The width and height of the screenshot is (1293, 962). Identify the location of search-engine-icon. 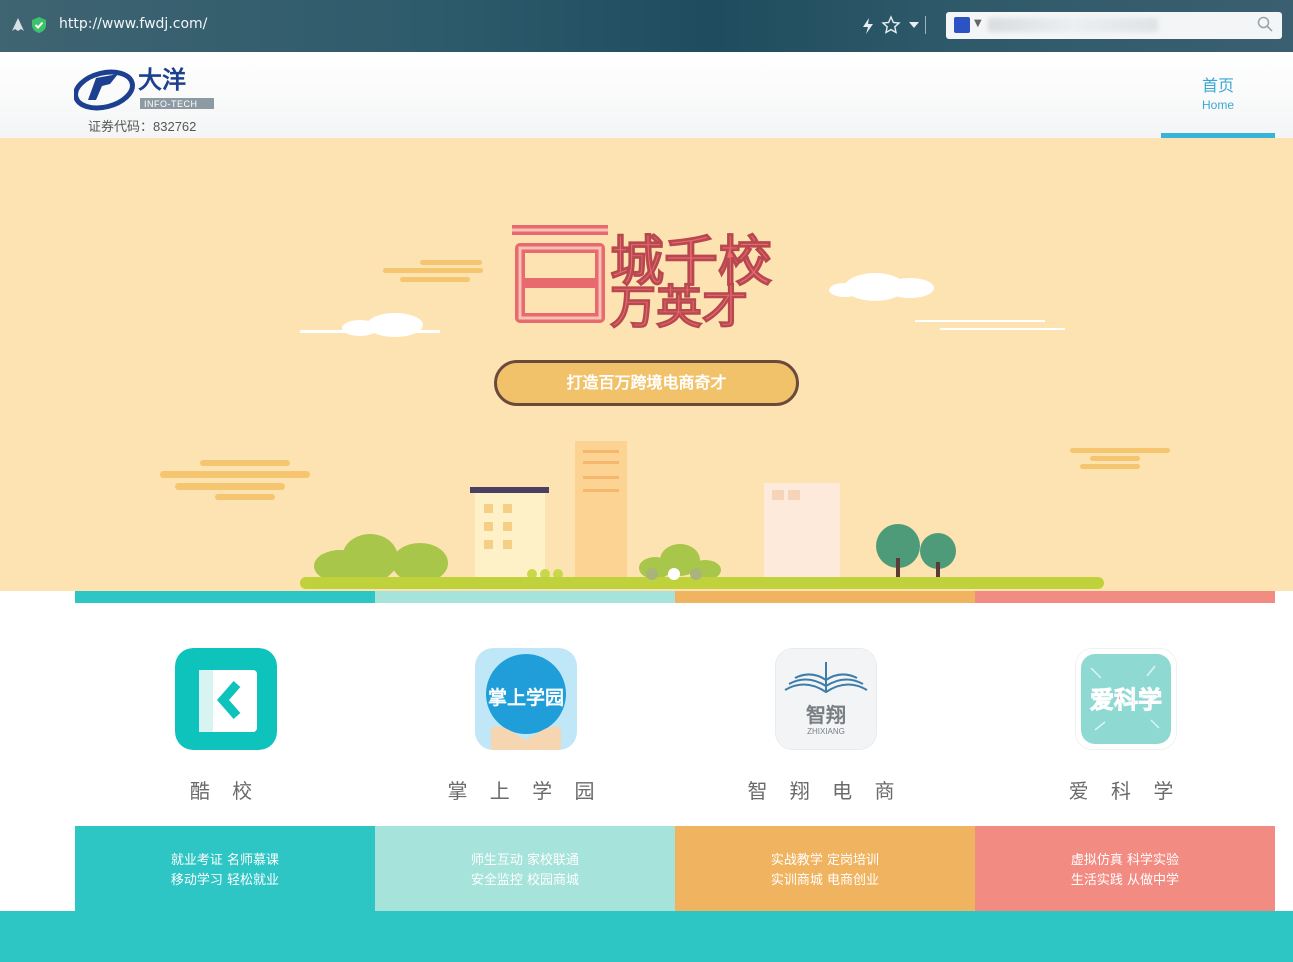
(962, 25).